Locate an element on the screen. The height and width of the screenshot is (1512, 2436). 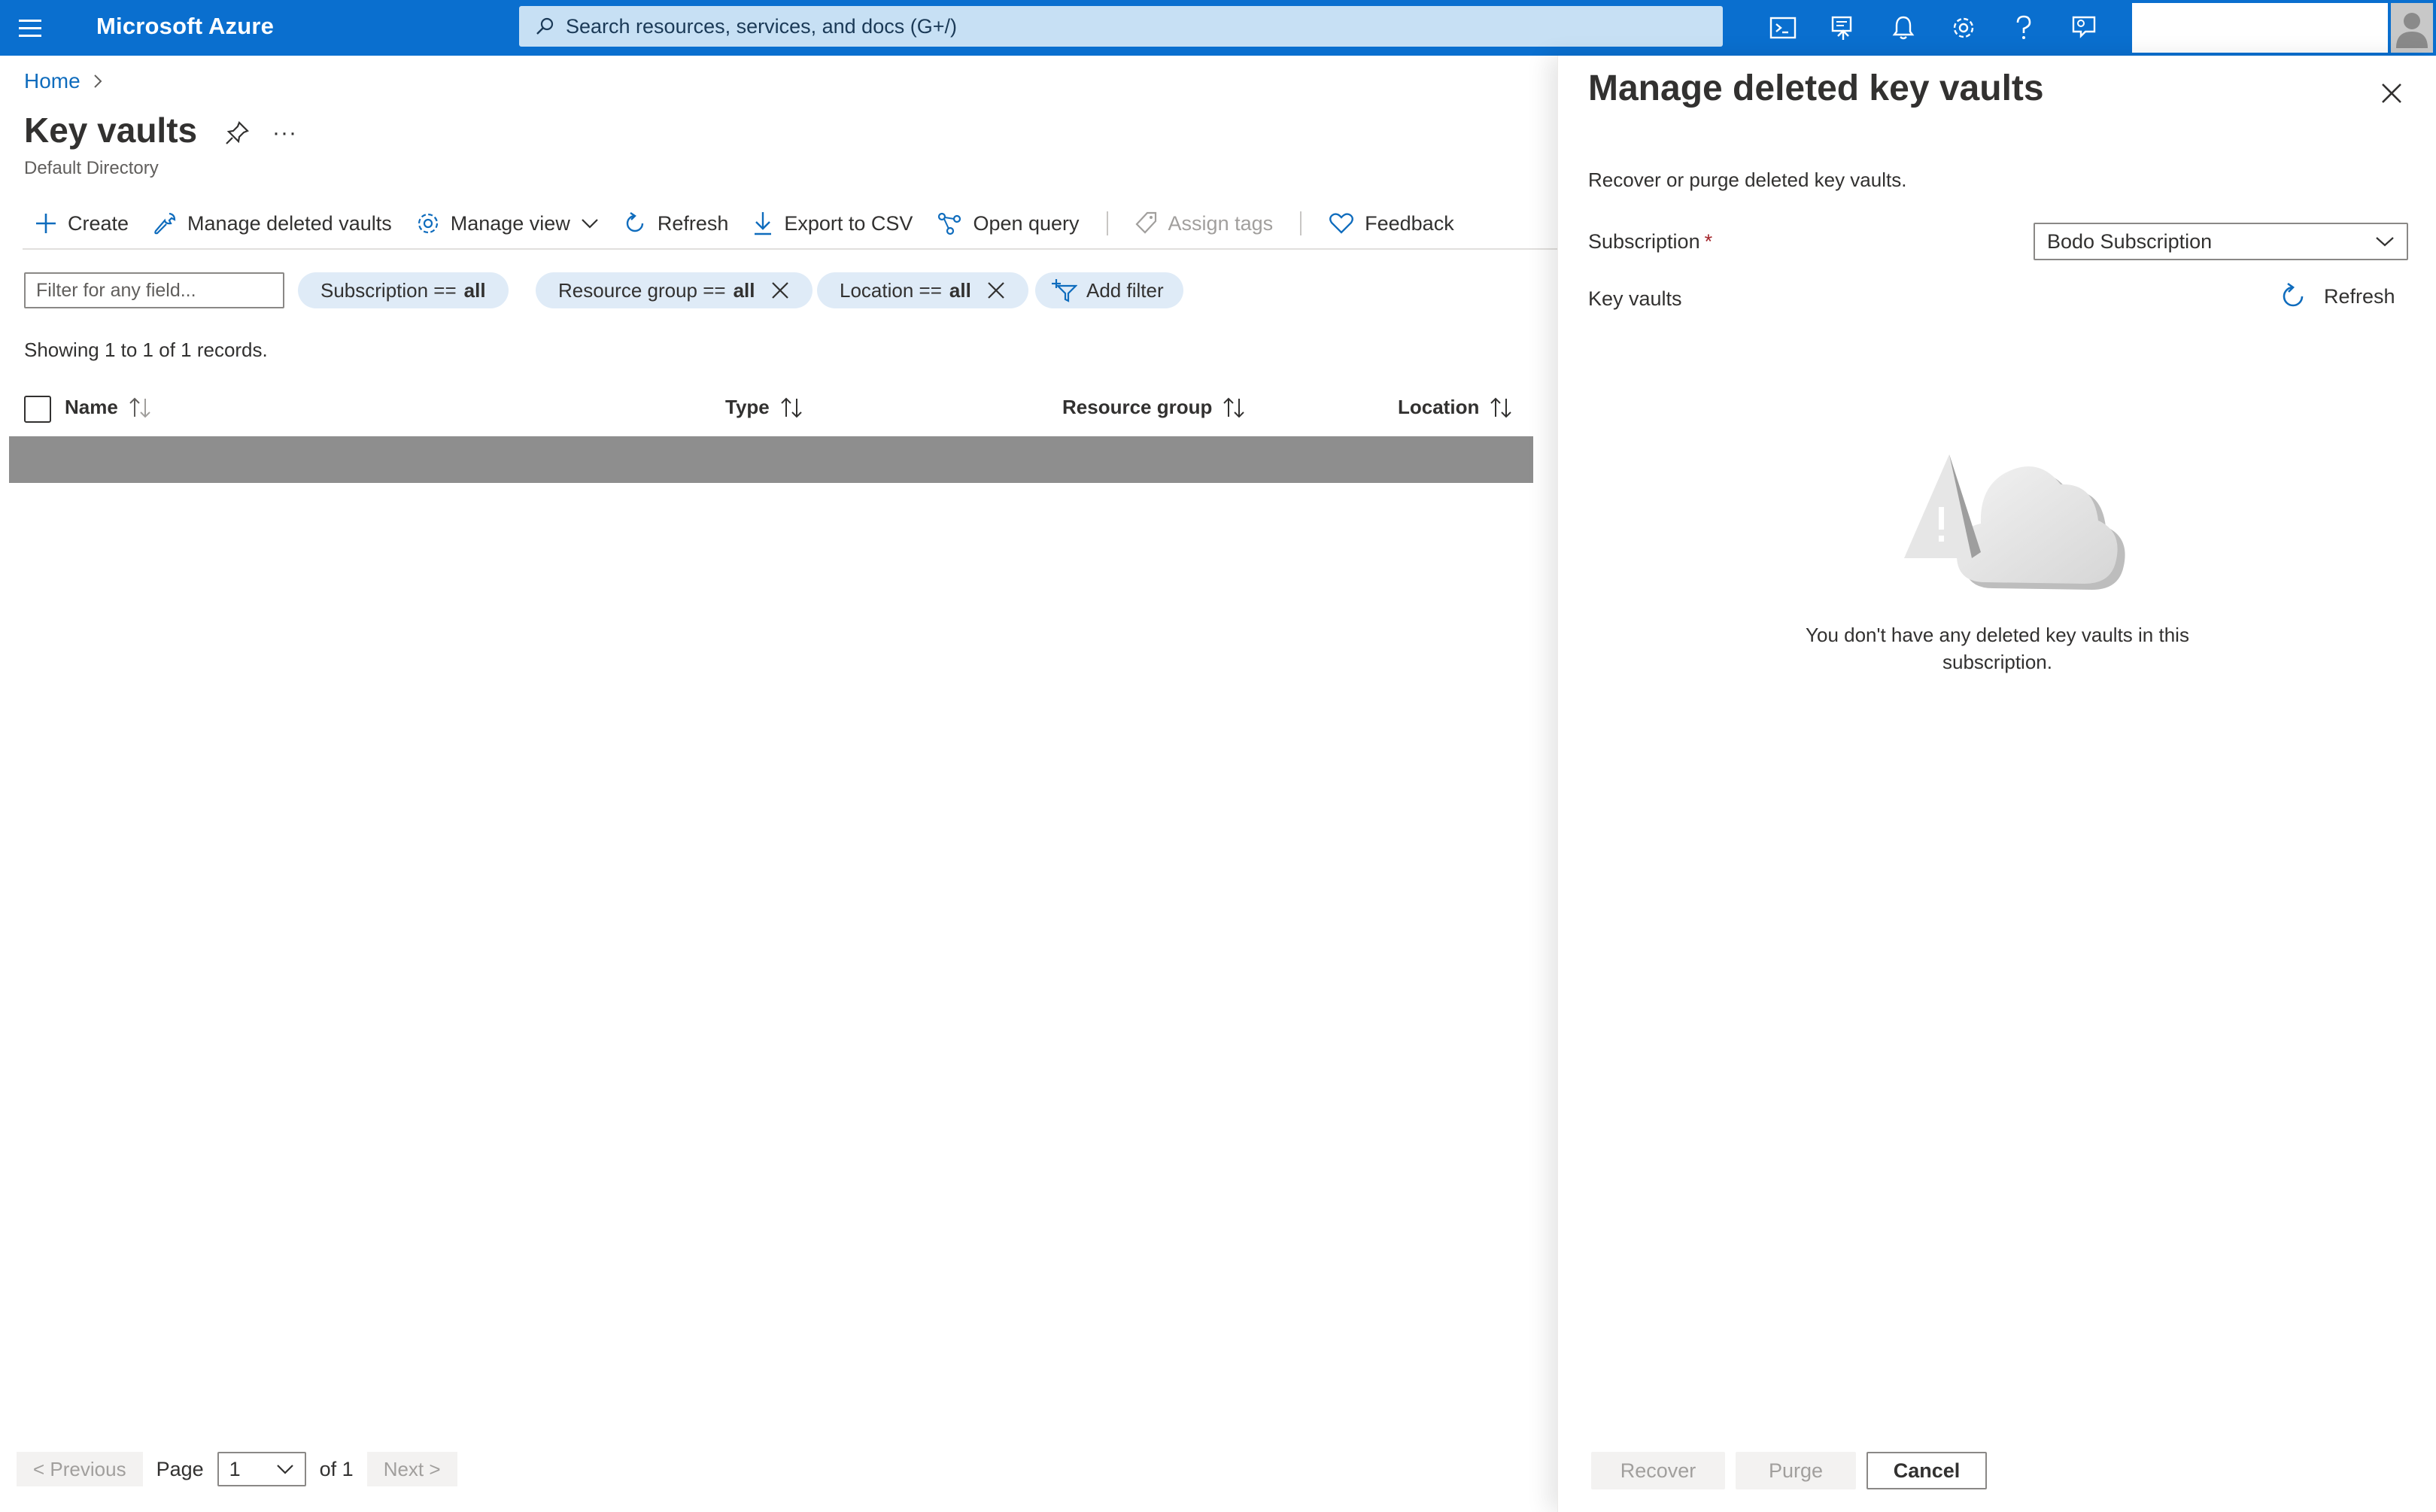
location-filter-label: Location == is located at coordinates (891, 290).